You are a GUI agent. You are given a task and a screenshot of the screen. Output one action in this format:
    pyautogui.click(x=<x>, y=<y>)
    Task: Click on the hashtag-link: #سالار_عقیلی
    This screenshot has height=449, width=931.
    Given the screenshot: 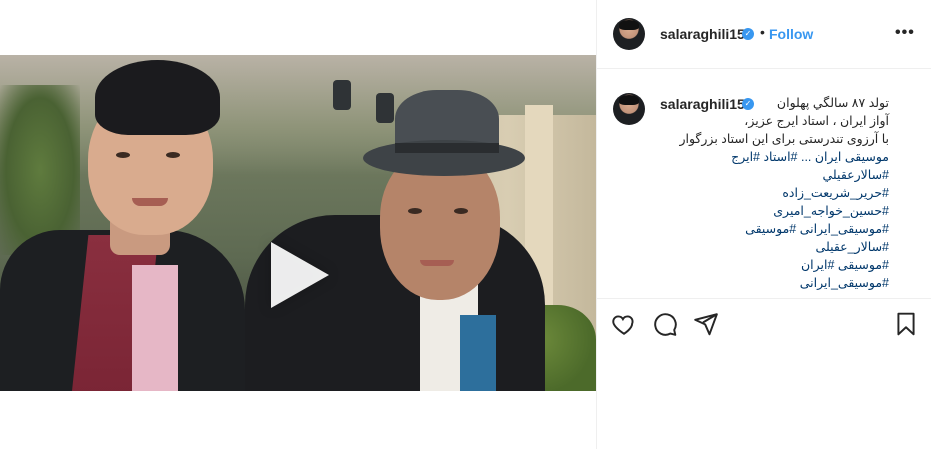 What is the action you would take?
    pyautogui.click(x=776, y=247)
    